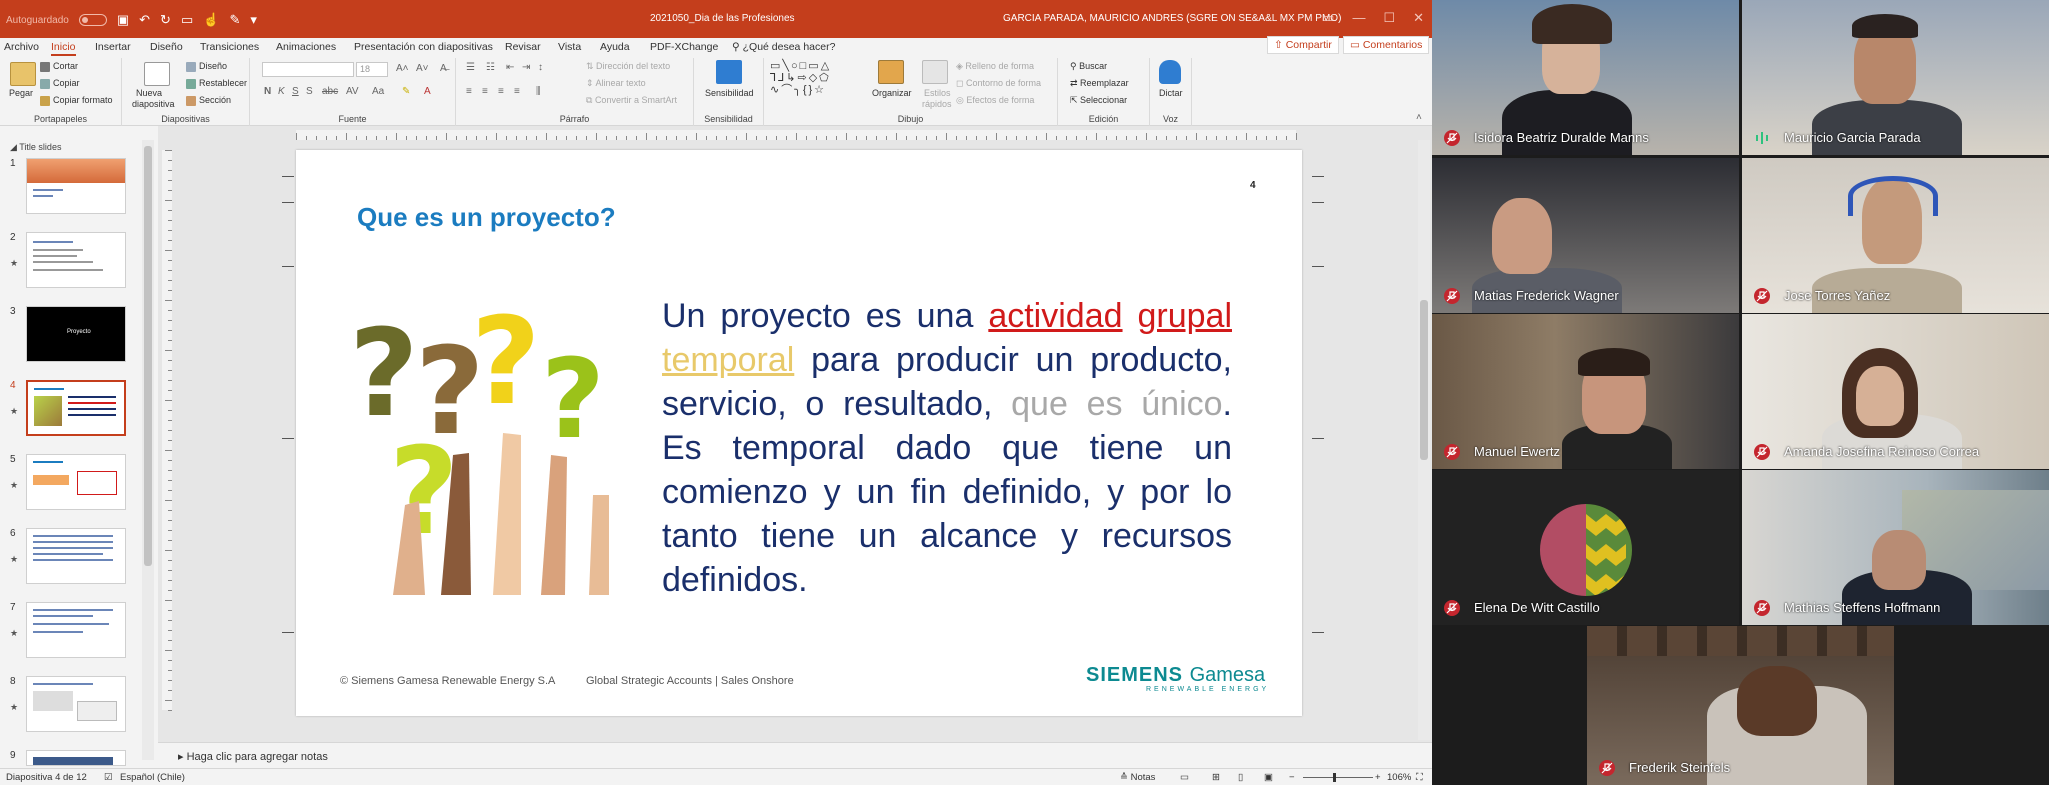 This screenshot has height=785, width=2049. What do you see at coordinates (501, 91) in the screenshot?
I see `align-right-icon: ≡` at bounding box center [501, 91].